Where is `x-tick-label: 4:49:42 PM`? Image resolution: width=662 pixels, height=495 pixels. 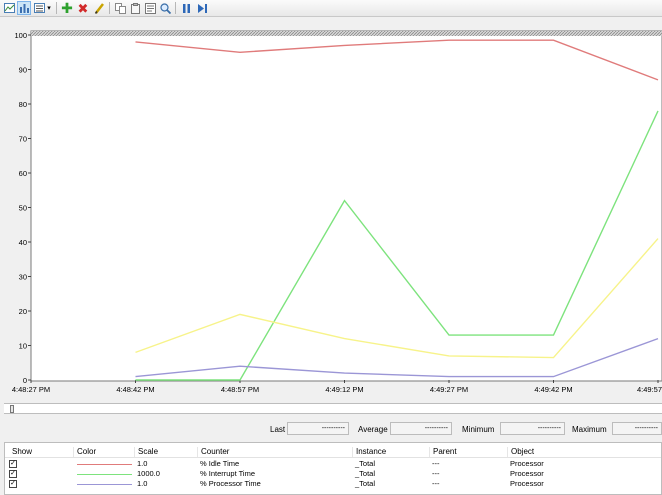
x-tick-label: 4:49:42 PM is located at coordinates (553, 389).